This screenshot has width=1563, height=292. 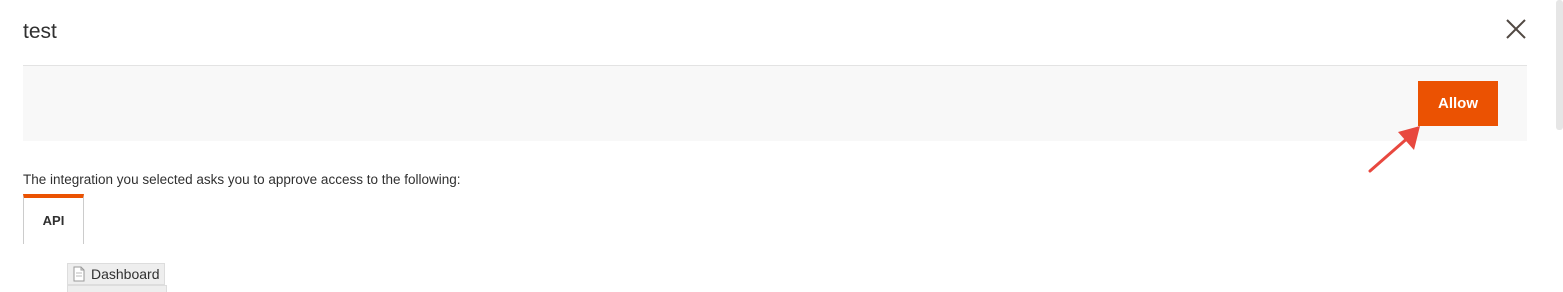 I want to click on modal-title: test, so click(x=40, y=31).